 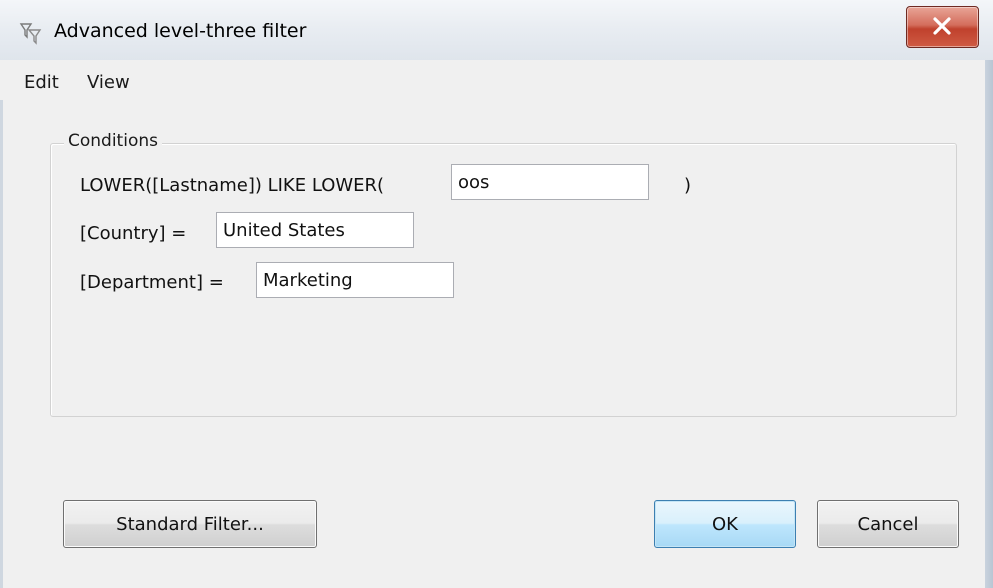 What do you see at coordinates (152, 282) in the screenshot?
I see `condition-department-label: [Department] =` at bounding box center [152, 282].